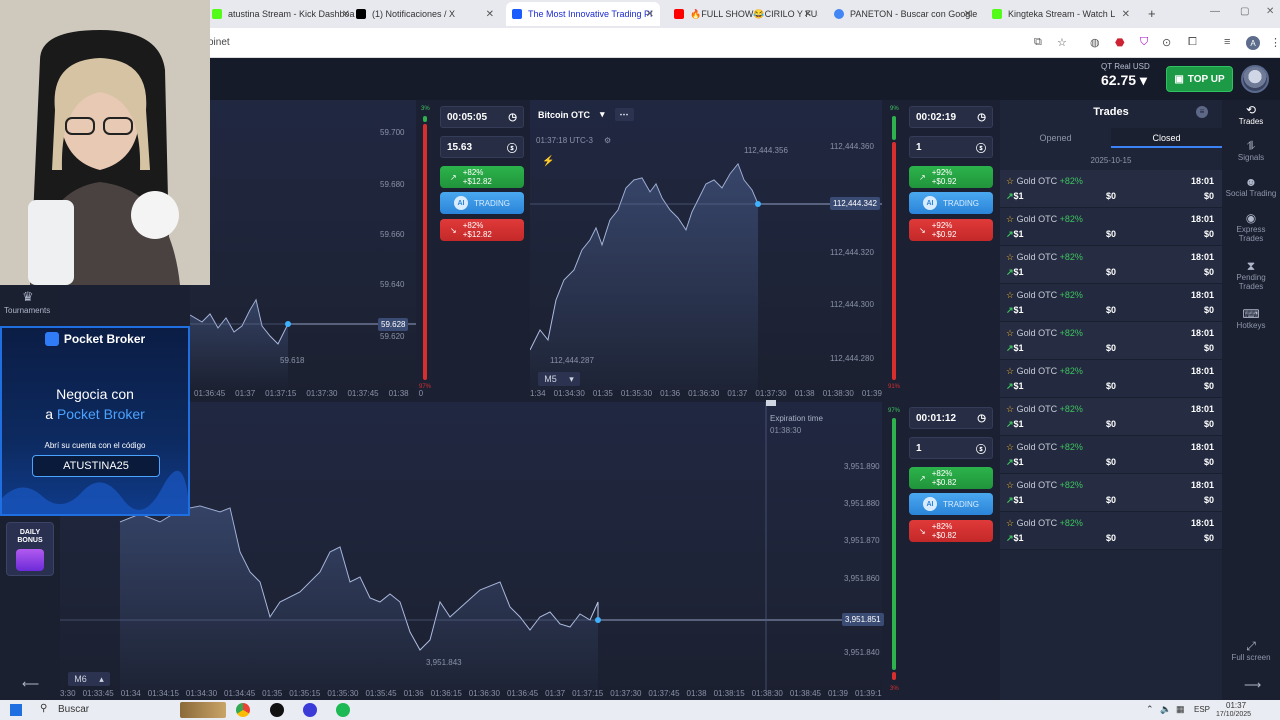 This screenshot has height=720, width=1280. Describe the element at coordinates (1236, 705) in the screenshot. I see `clock-time: 01:37` at that location.